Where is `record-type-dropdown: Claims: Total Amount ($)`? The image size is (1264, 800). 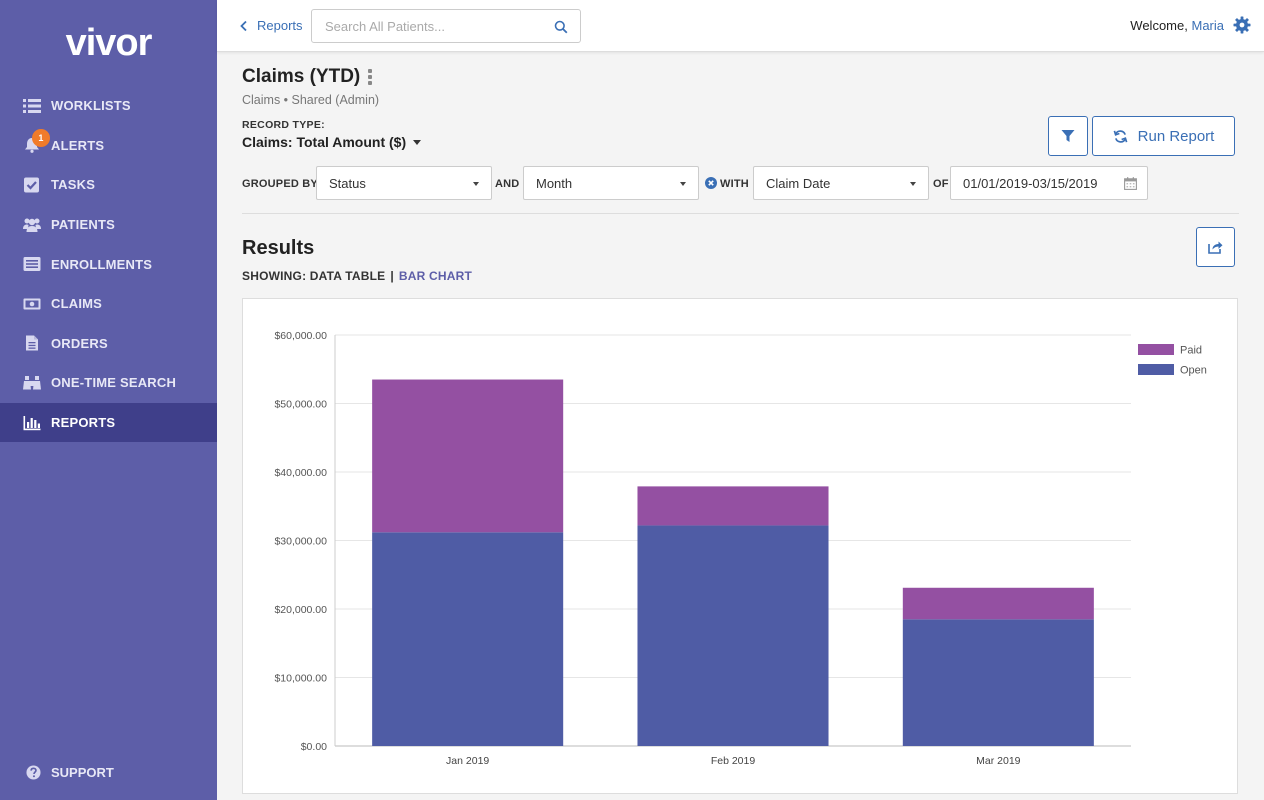
record-type-dropdown: Claims: Total Amount ($) is located at coordinates (332, 142).